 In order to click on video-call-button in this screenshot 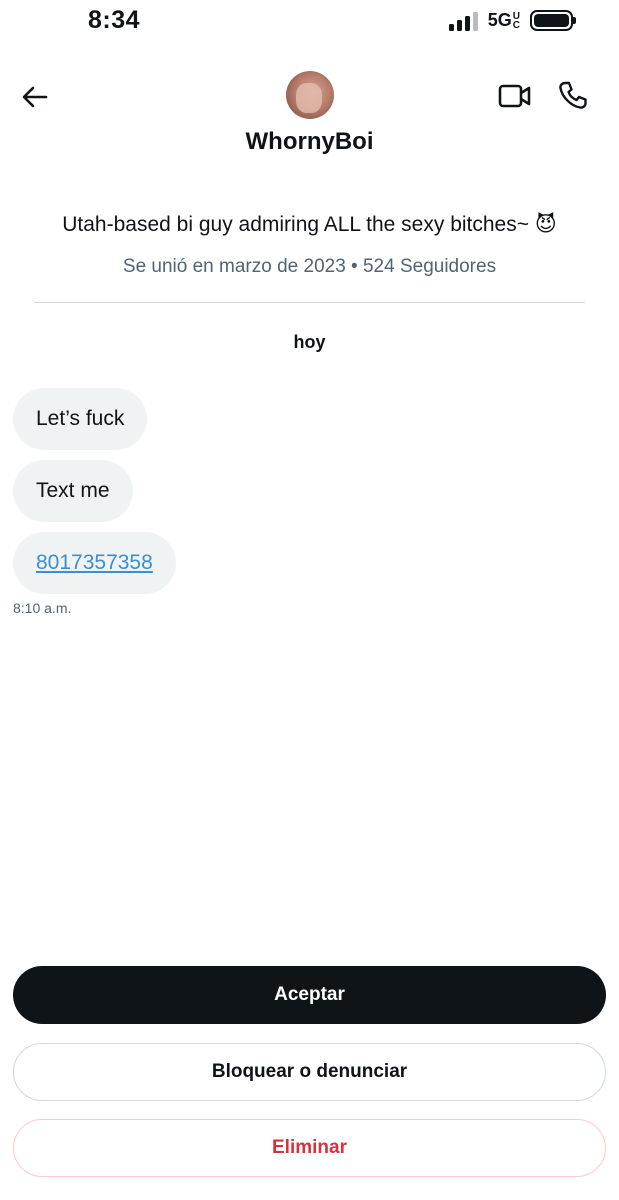, I will do `click(515, 96)`.